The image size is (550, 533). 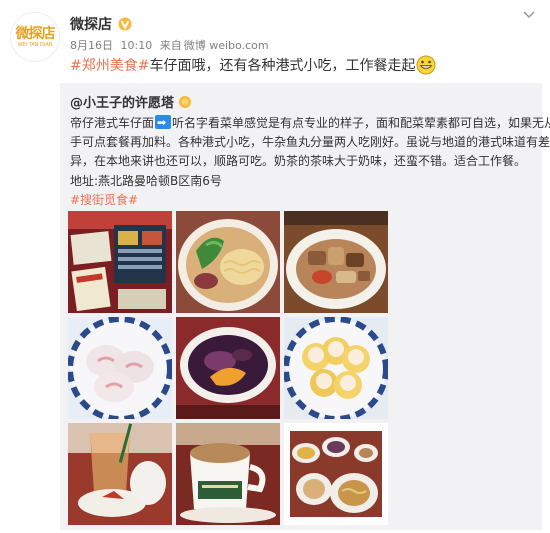 I want to click on repost-author: @小王子的许愿塔, so click(x=122, y=101).